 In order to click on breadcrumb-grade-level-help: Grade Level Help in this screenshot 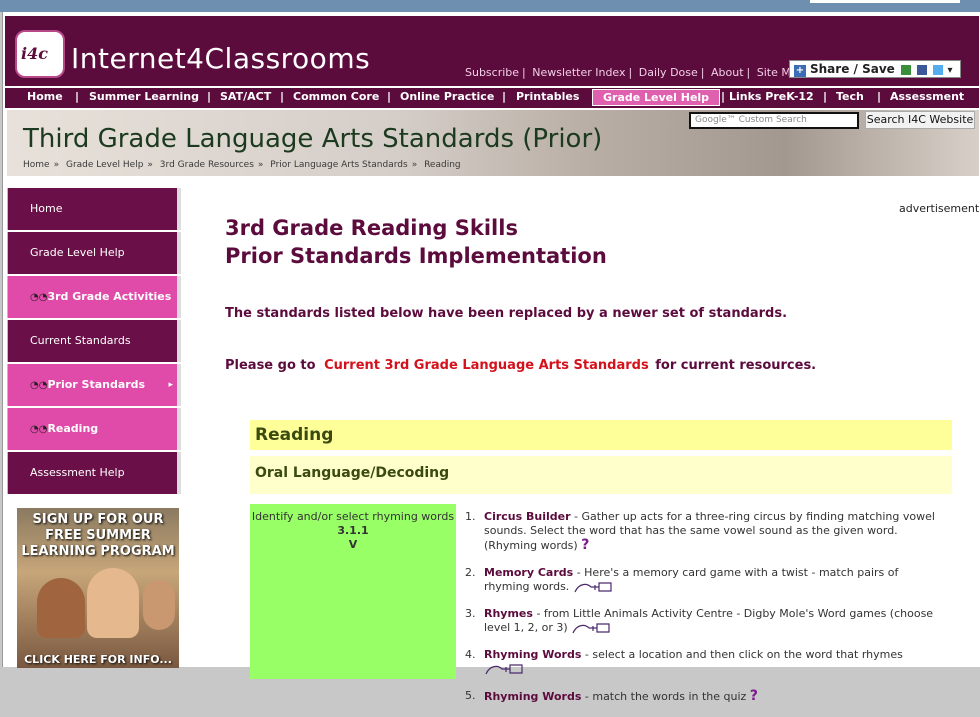, I will do `click(104, 165)`.